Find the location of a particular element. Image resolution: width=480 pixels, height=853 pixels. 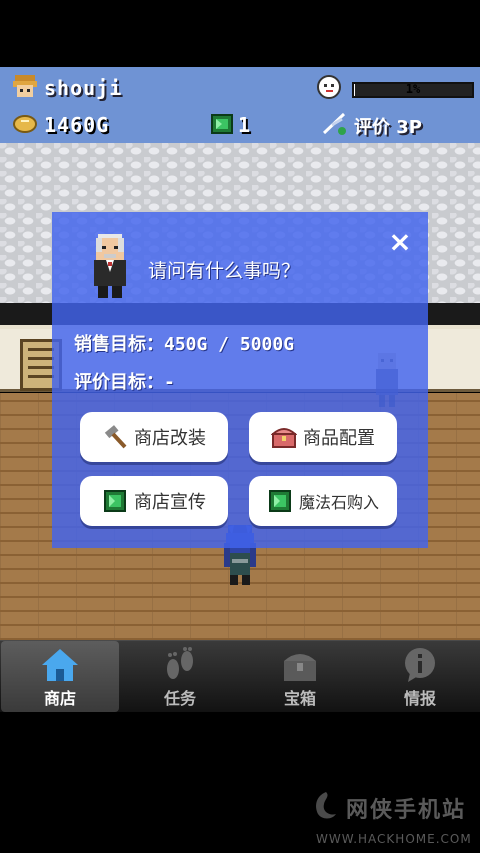

tab-treasure: 宝箱 is located at coordinates (300, 676).